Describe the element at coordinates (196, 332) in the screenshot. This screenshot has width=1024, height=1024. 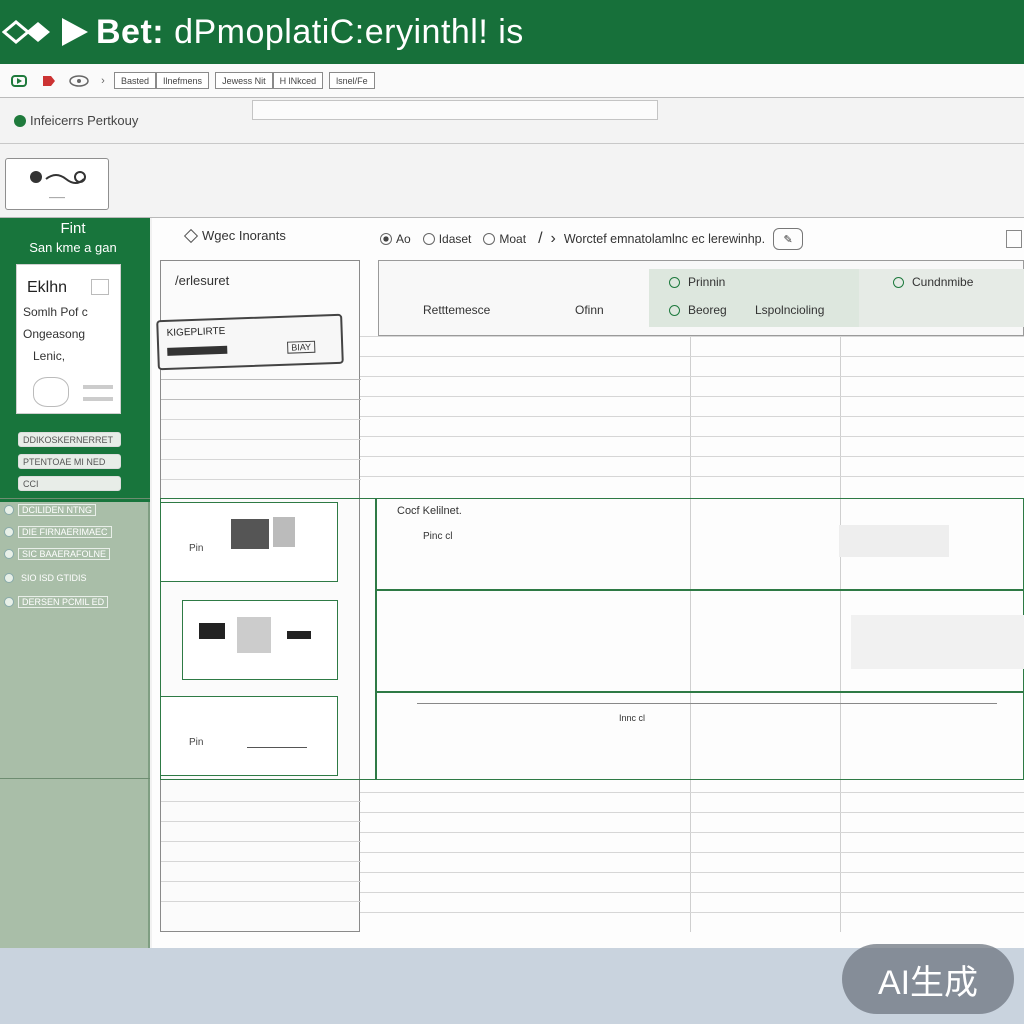
I see `tag-card-label: KIGEPLIRTE` at that location.